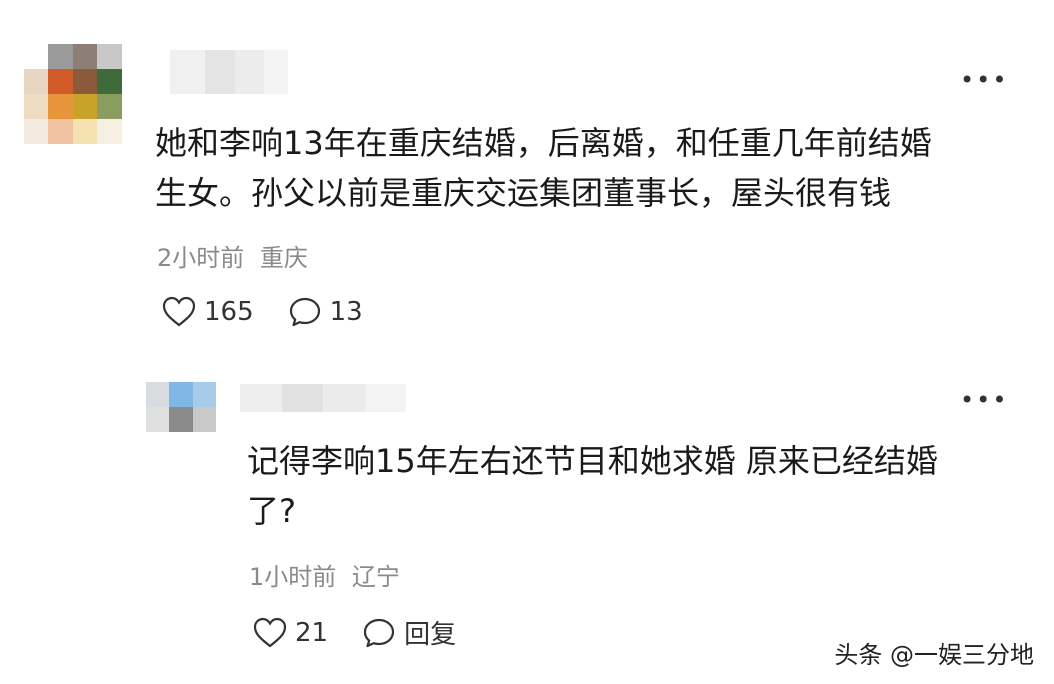  I want to click on like-button: 21, so click(290, 633).